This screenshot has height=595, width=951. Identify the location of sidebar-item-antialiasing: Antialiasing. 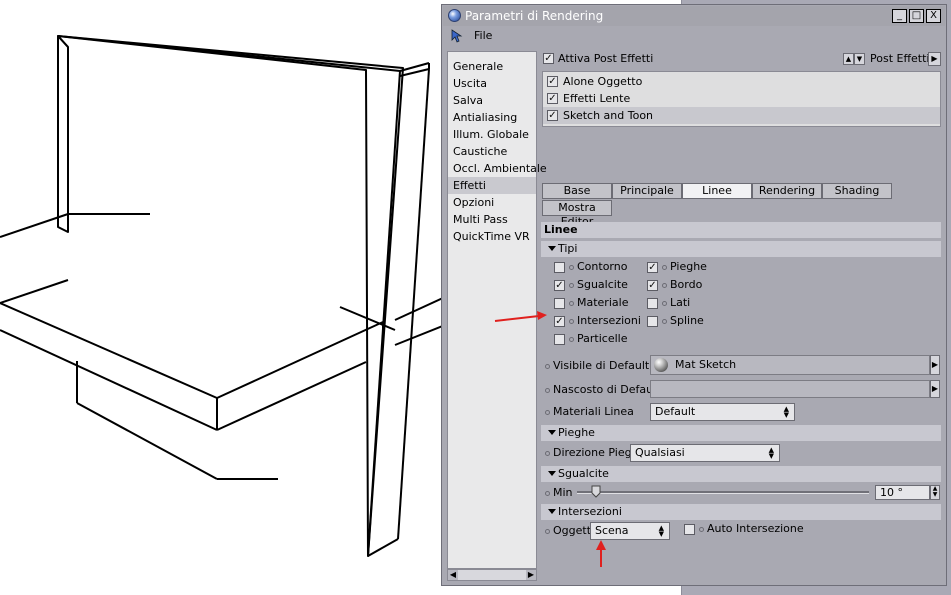
(492, 117).